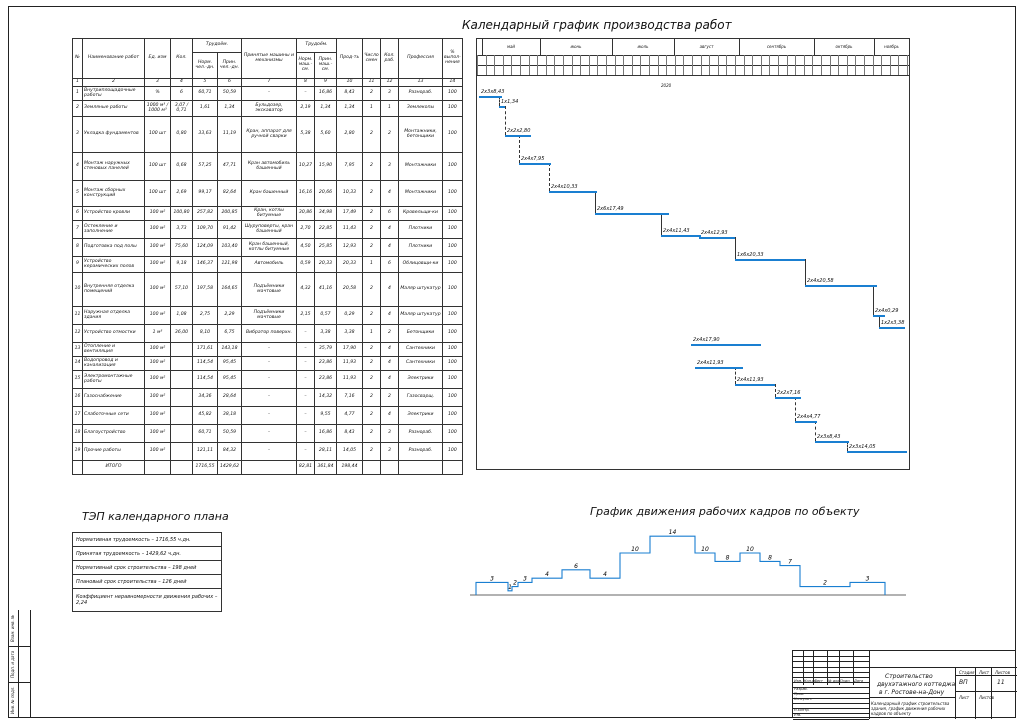 The height and width of the screenshot is (724, 1024). I want to click on table-cell-la: 50,59, so click(229, 93).